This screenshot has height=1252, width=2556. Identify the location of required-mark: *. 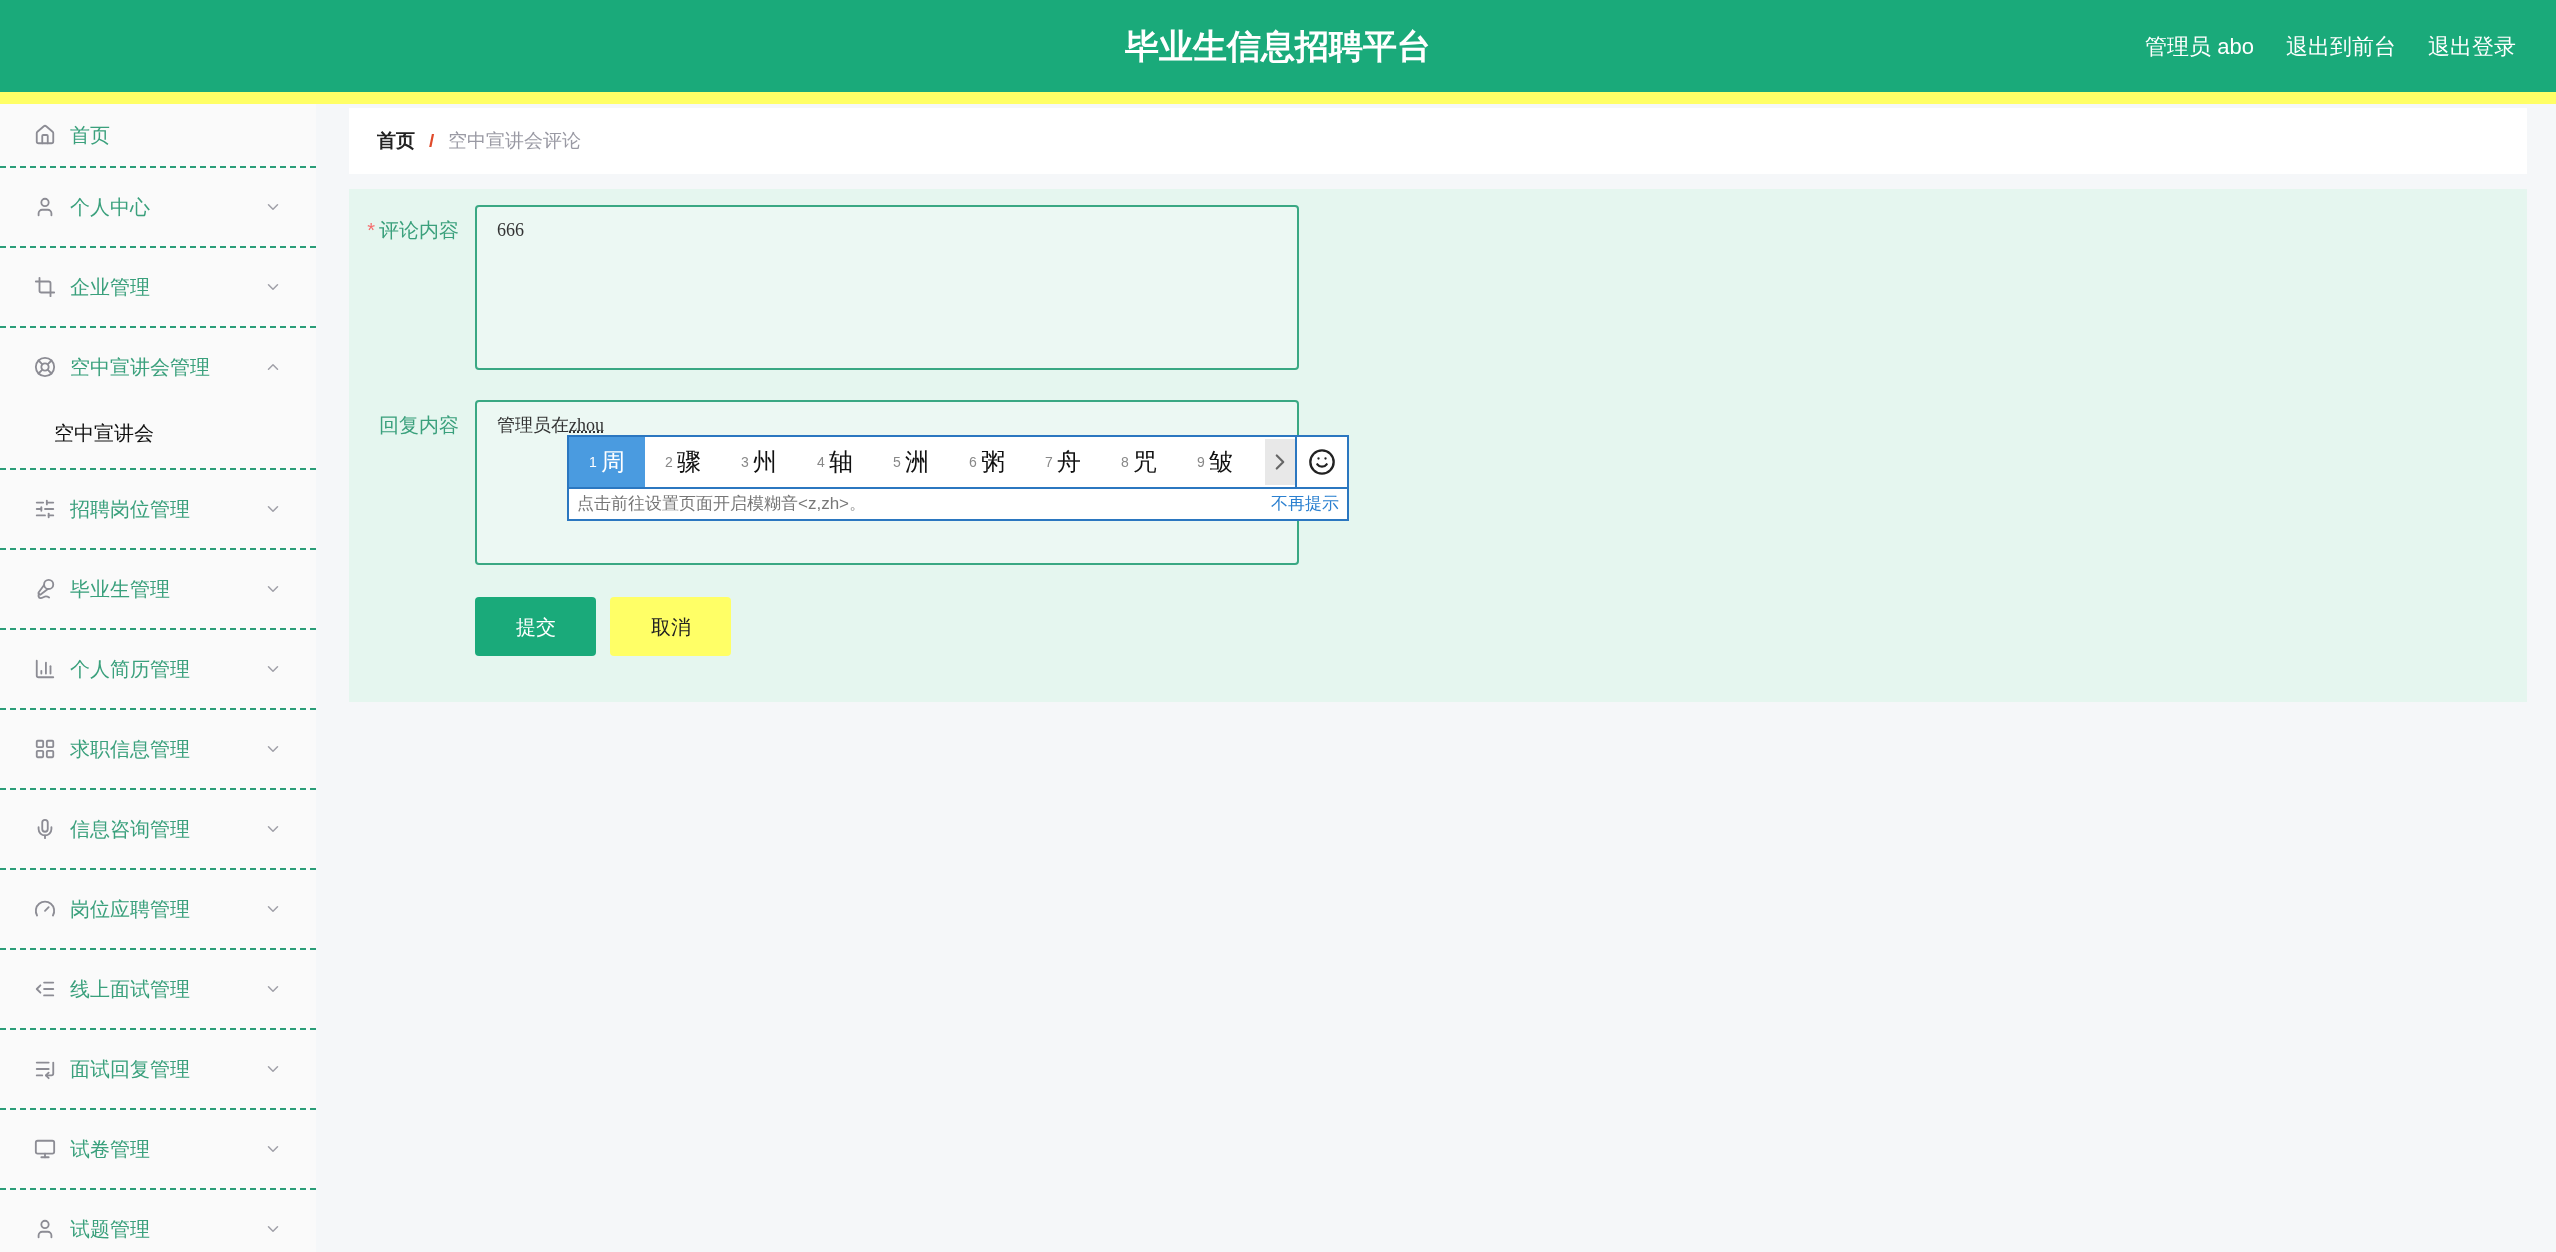
(371, 230).